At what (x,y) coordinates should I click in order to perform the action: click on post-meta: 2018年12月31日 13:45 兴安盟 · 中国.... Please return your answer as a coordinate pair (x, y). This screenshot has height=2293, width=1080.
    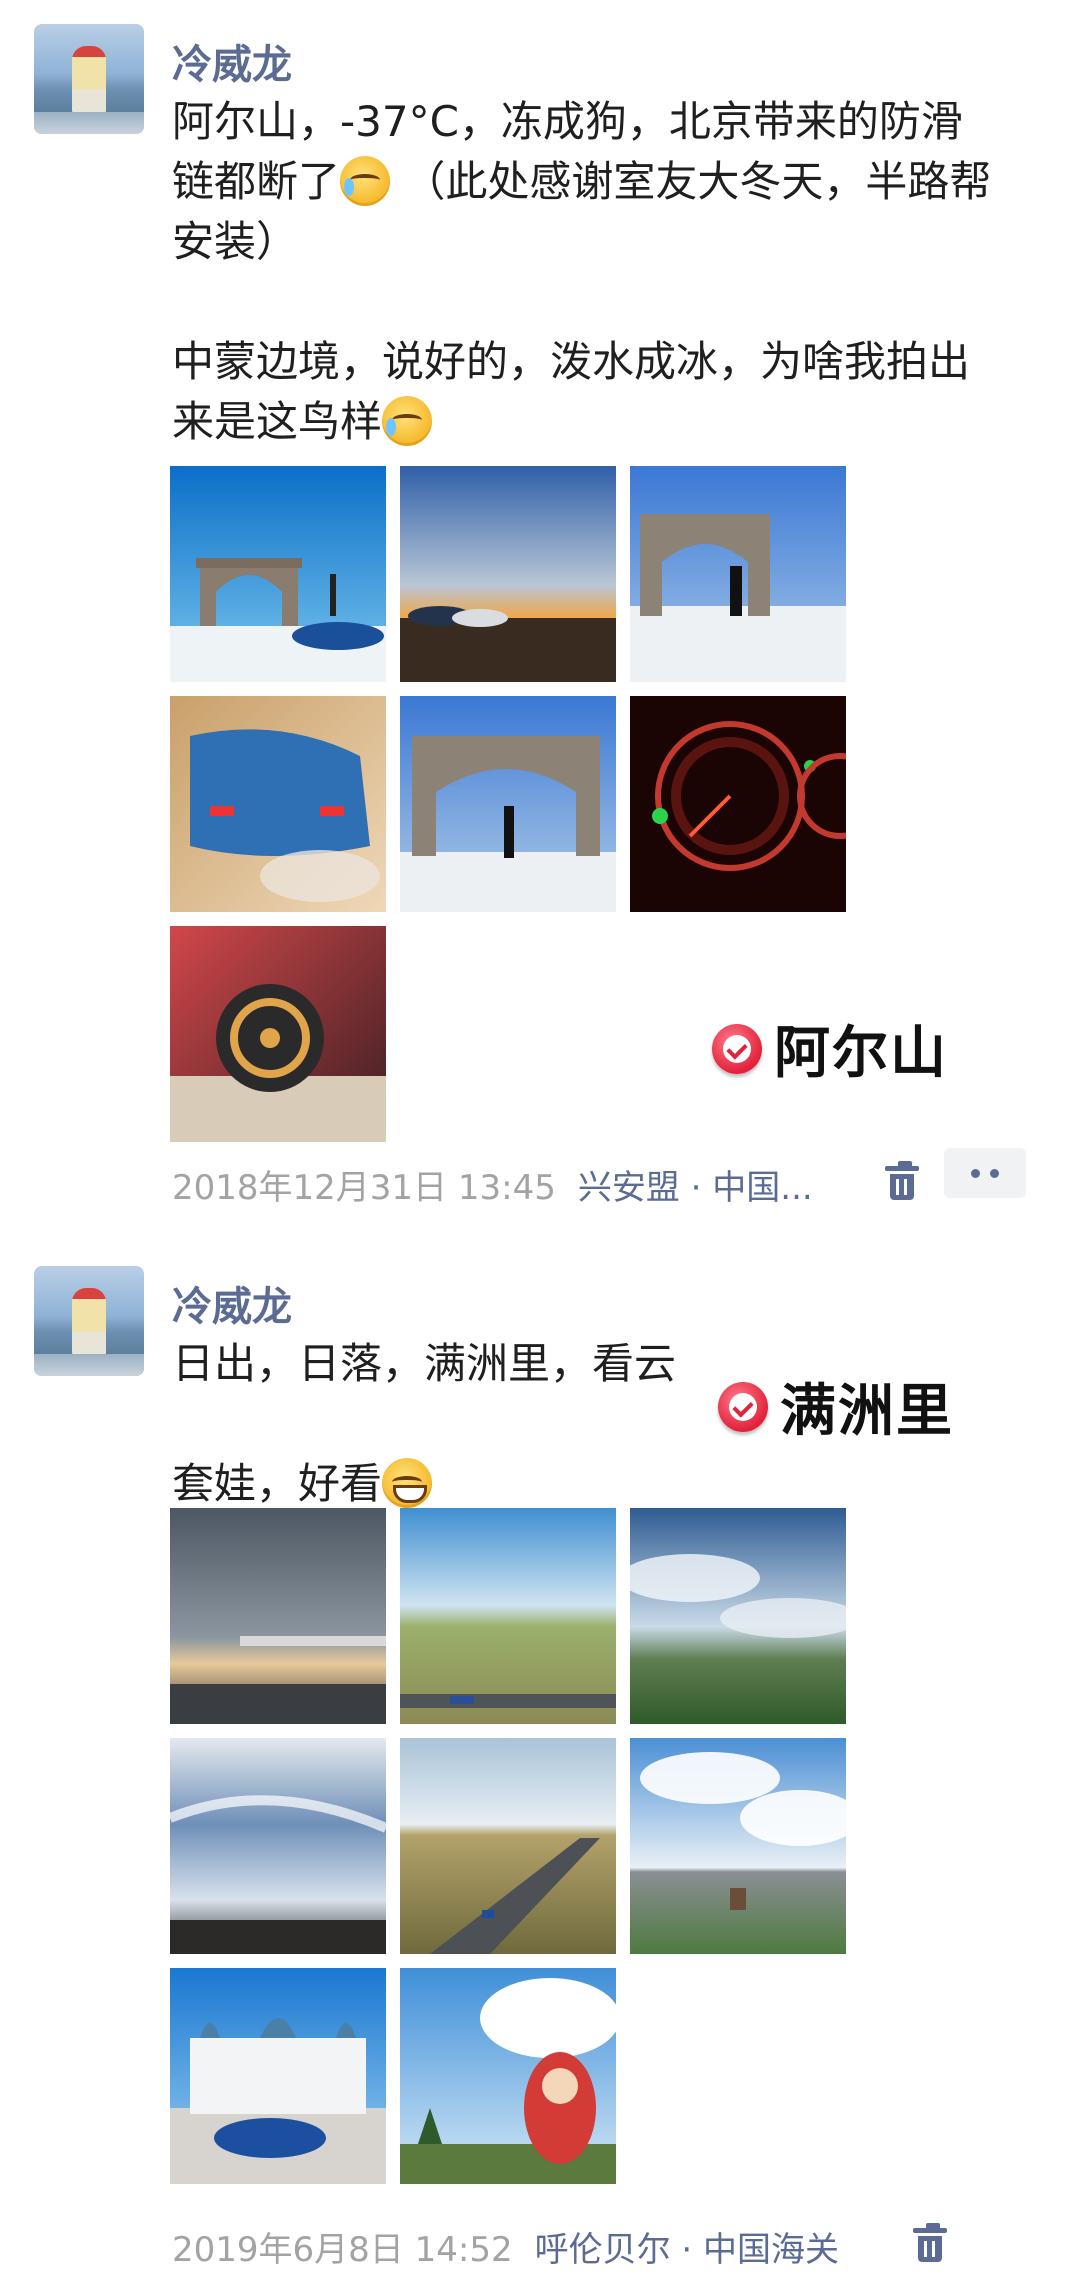
    Looking at the image, I should click on (492, 1184).